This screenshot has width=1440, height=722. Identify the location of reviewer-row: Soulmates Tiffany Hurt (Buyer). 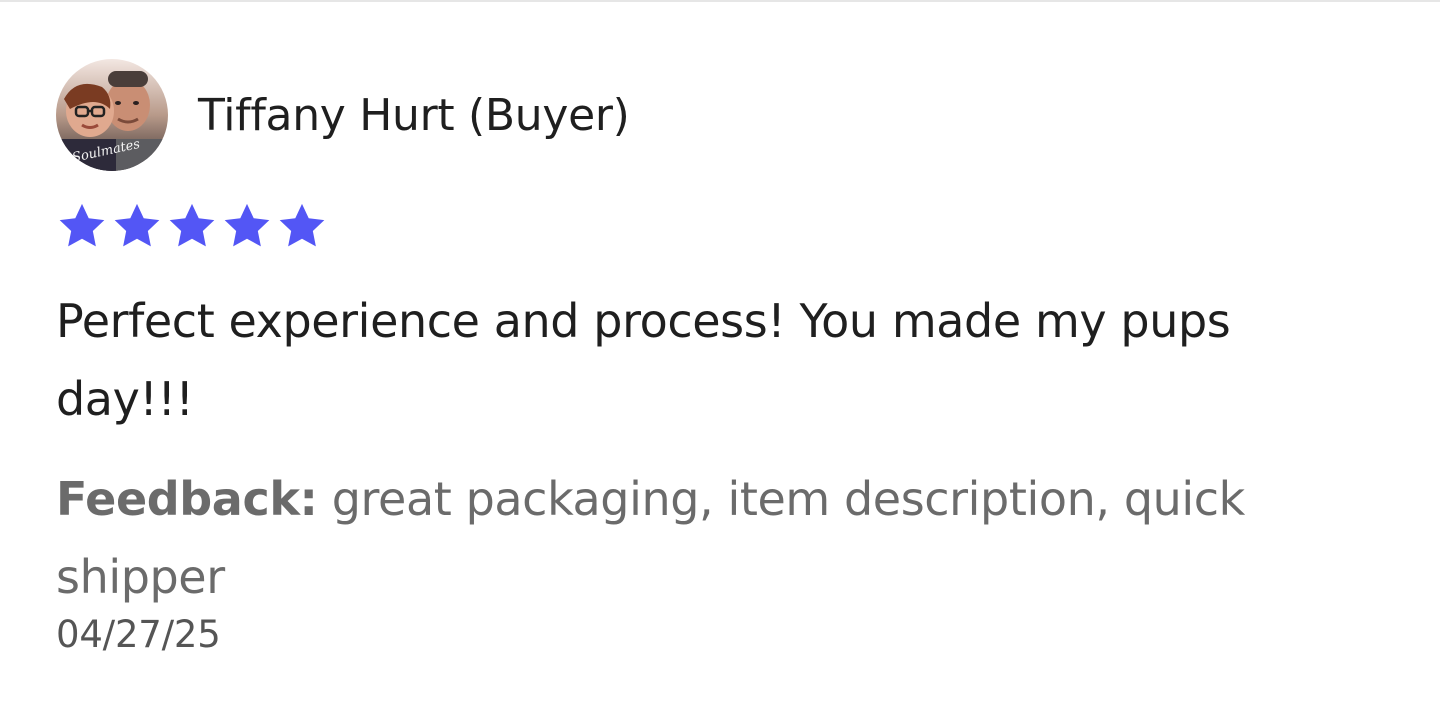
(721, 115).